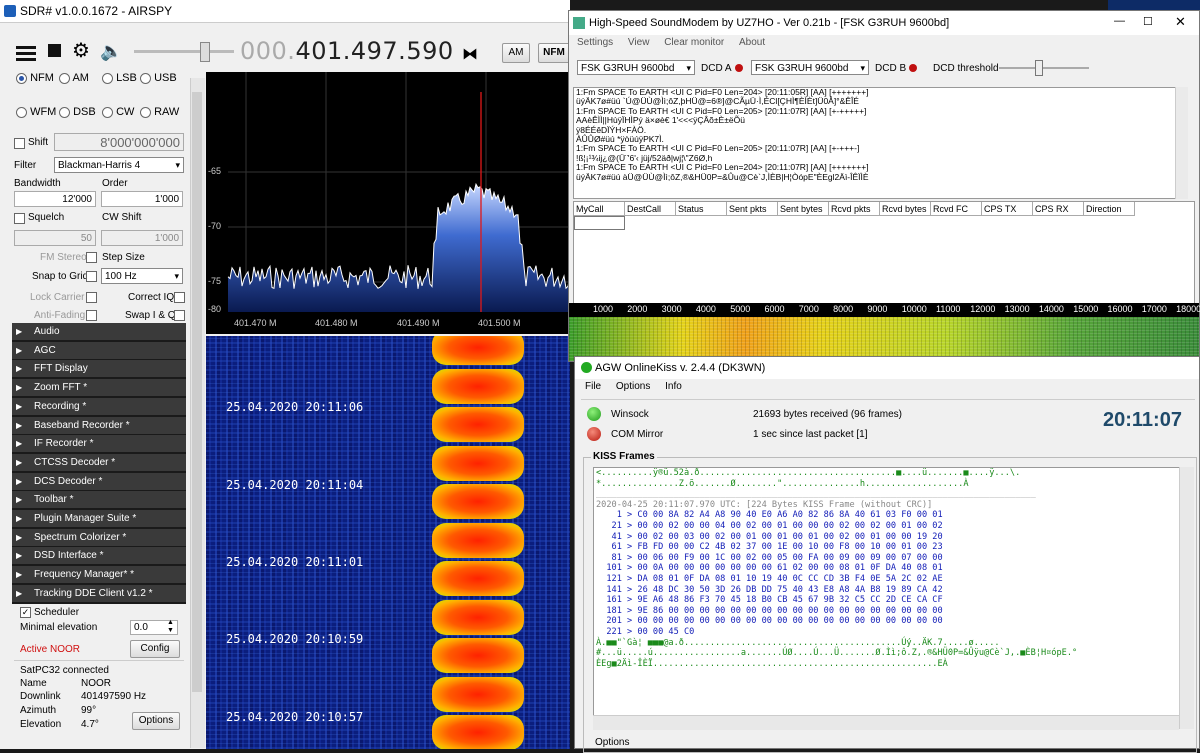 This screenshot has width=1200, height=753. What do you see at coordinates (91, 315) in the screenshot?
I see `anti-fading-checkbox` at bounding box center [91, 315].